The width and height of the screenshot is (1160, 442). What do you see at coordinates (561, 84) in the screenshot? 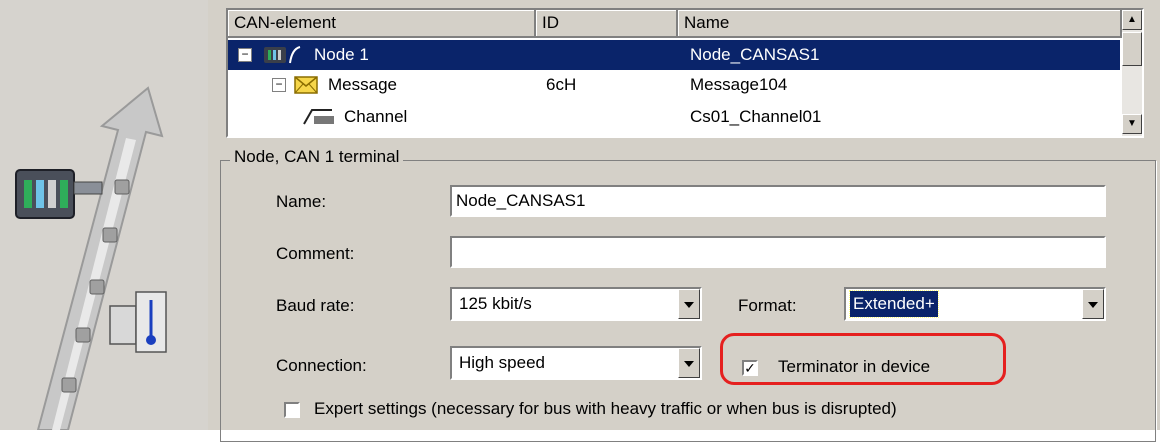
I see `tree-row-id: 6cH` at bounding box center [561, 84].